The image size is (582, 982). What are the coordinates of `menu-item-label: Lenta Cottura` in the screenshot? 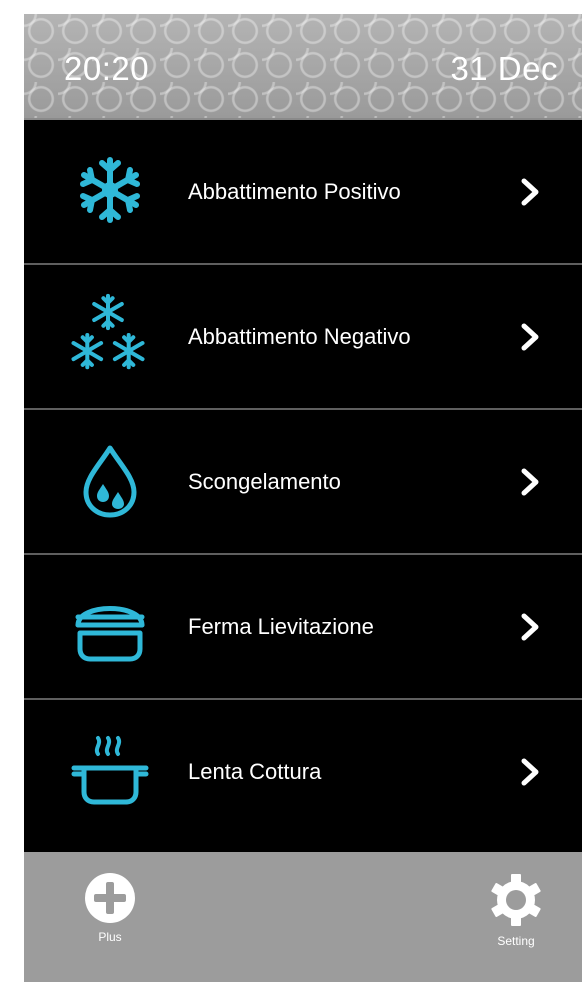 It's located at (255, 771).